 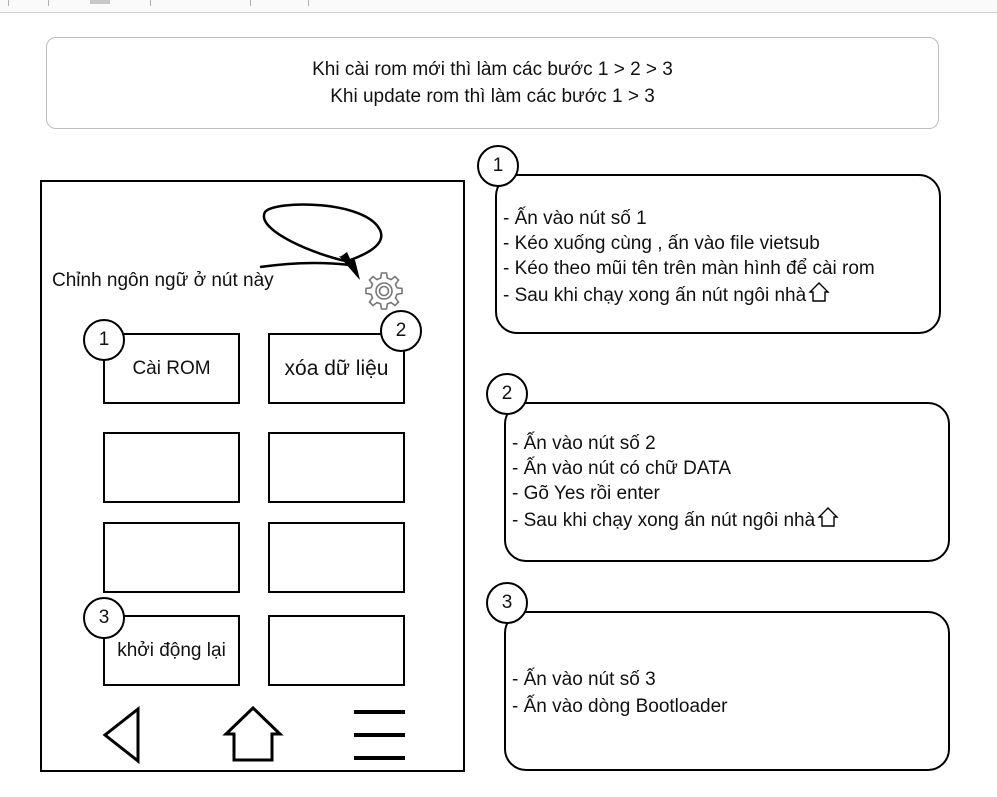 What do you see at coordinates (507, 603) in the screenshot?
I see `step-card-badge-3: 3` at bounding box center [507, 603].